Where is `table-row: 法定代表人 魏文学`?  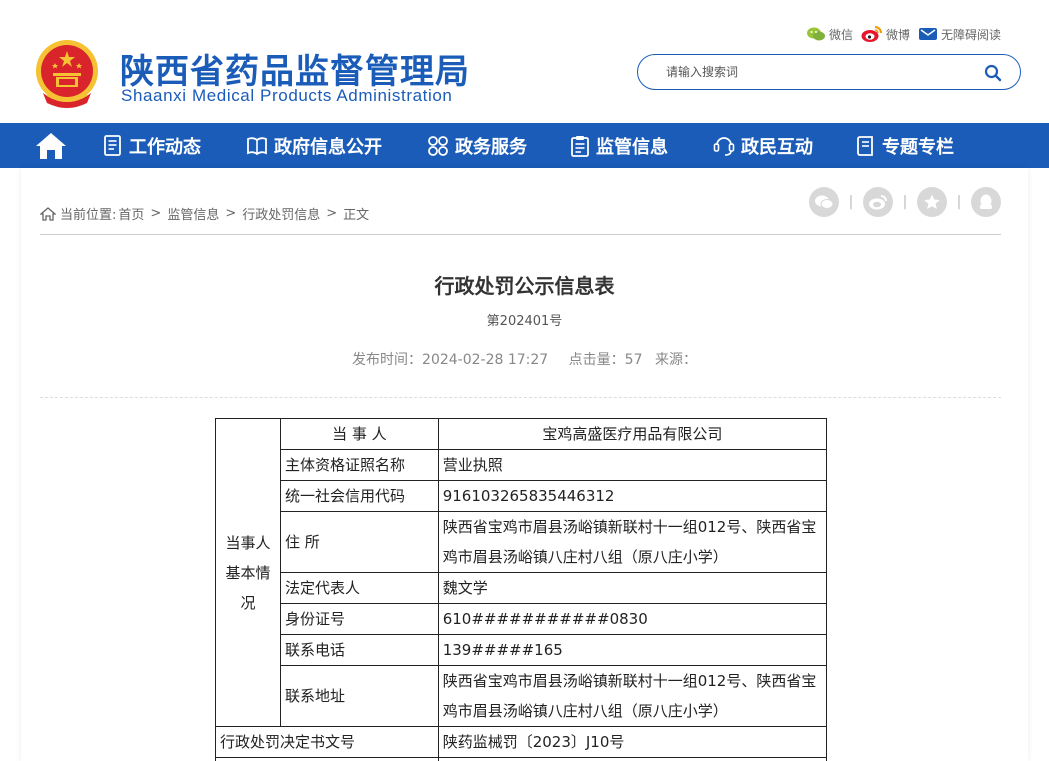 table-row: 法定代表人 魏文学 is located at coordinates (522, 588).